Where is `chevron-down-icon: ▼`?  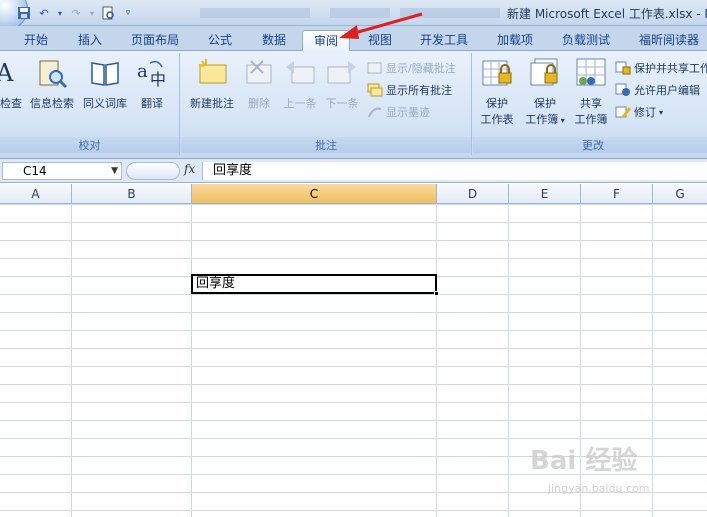
chevron-down-icon: ▼ is located at coordinates (114, 171).